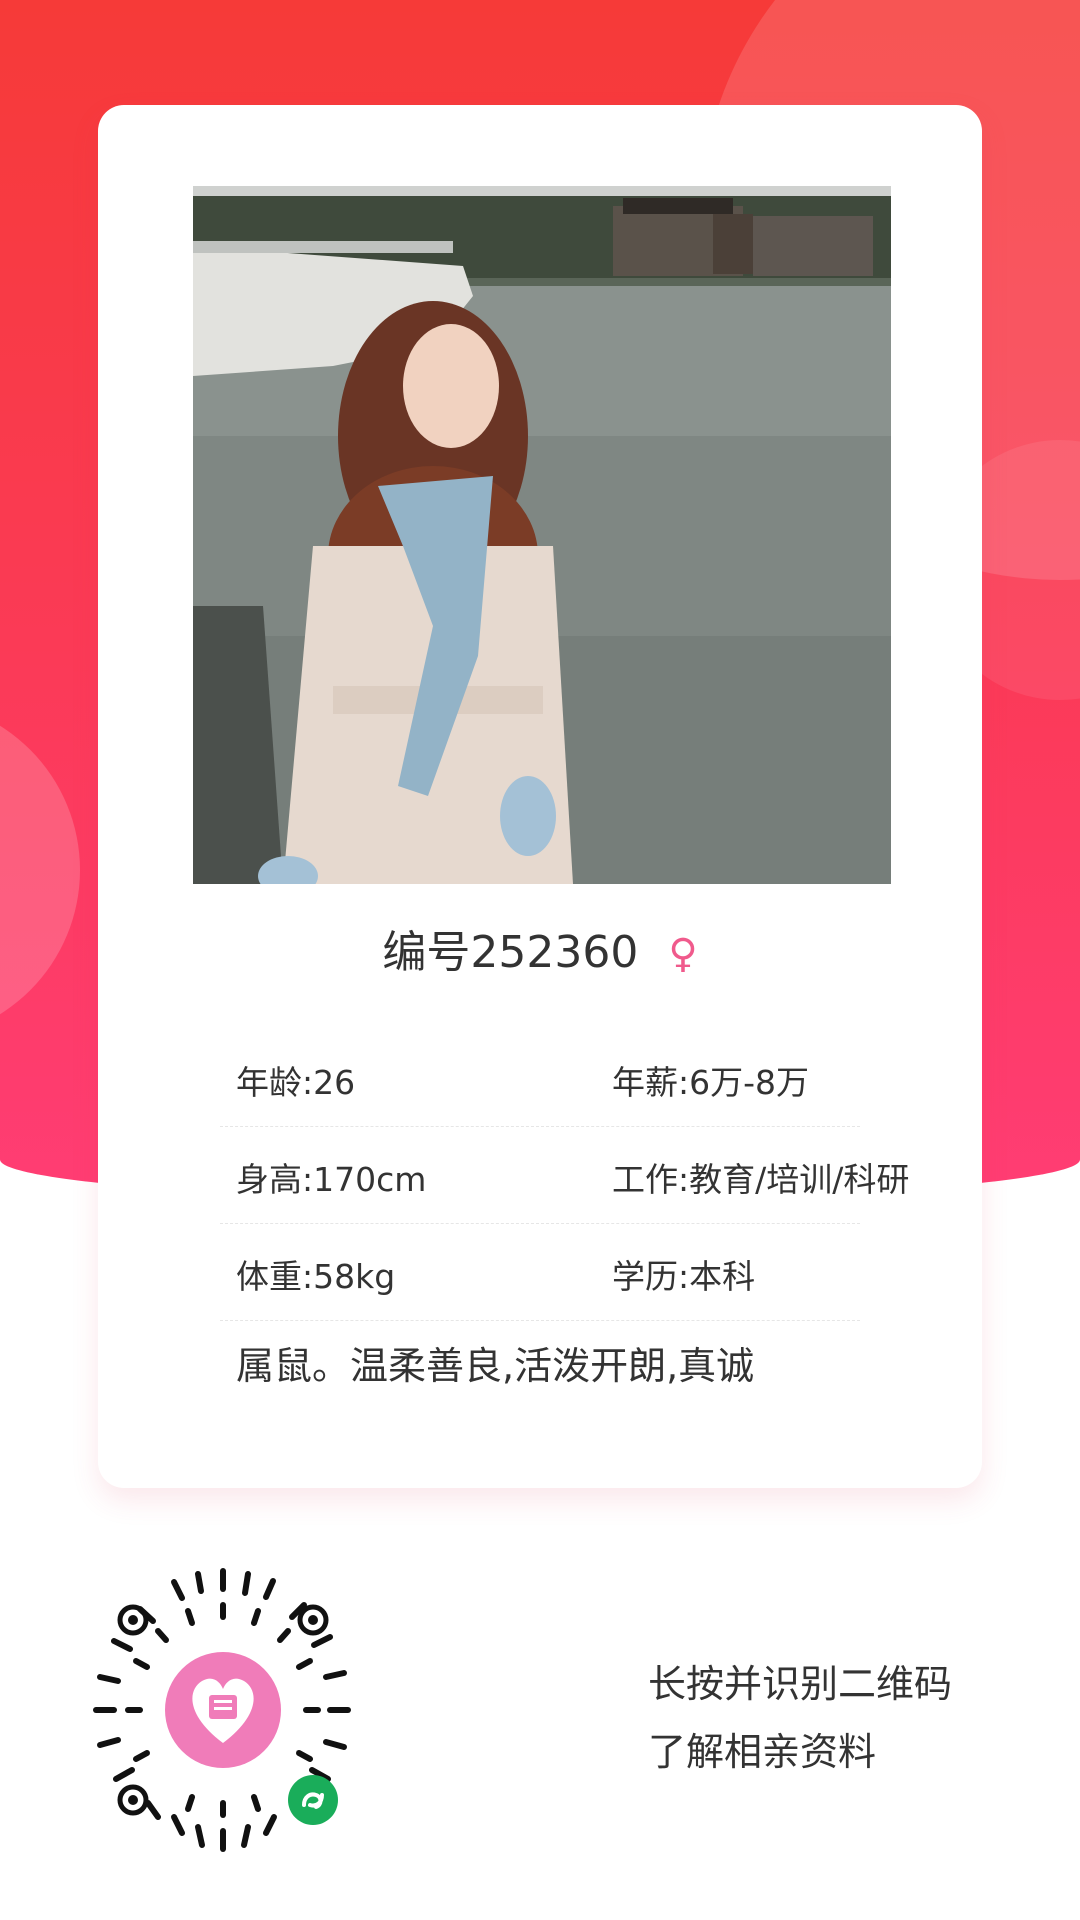  Describe the element at coordinates (510, 952) in the screenshot. I see `profile-id-title: 编号252360` at that location.